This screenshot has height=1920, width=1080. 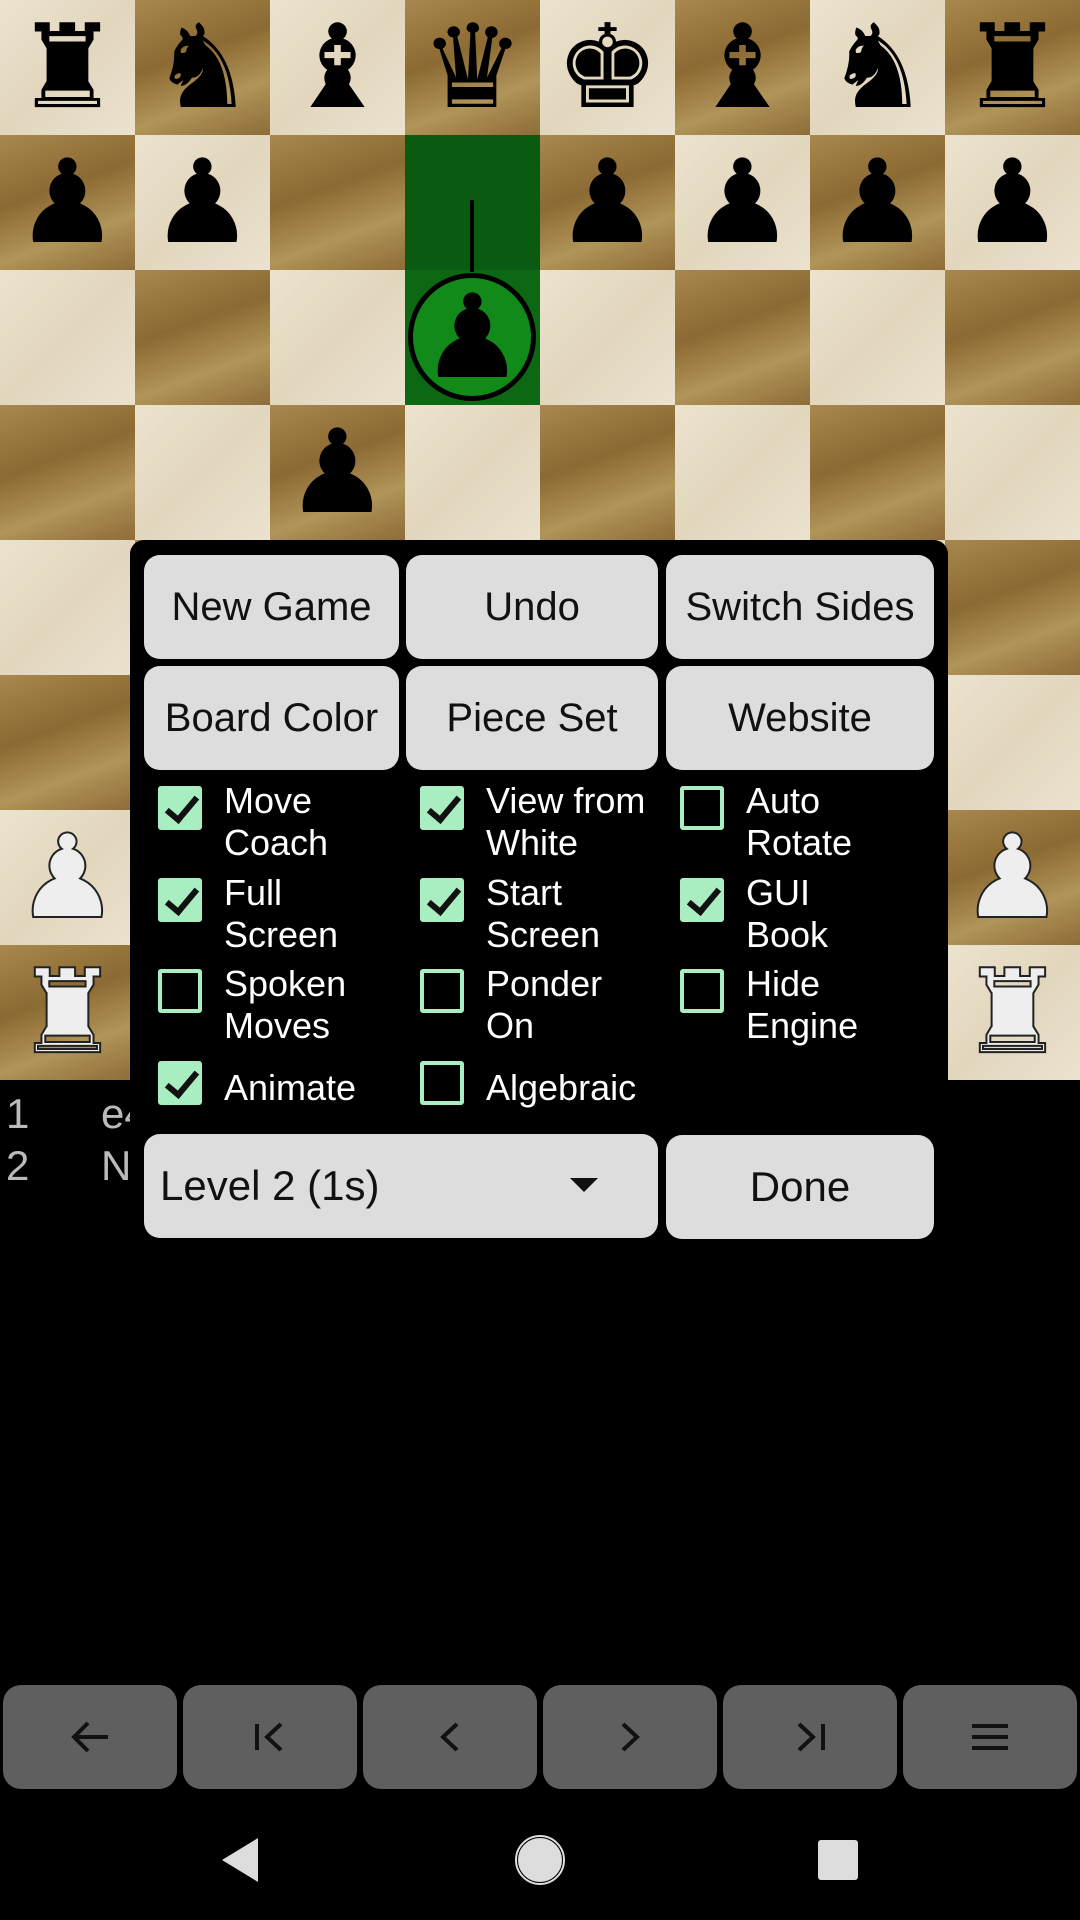 I want to click on square-h1: ♜, so click(x=1012, y=1012).